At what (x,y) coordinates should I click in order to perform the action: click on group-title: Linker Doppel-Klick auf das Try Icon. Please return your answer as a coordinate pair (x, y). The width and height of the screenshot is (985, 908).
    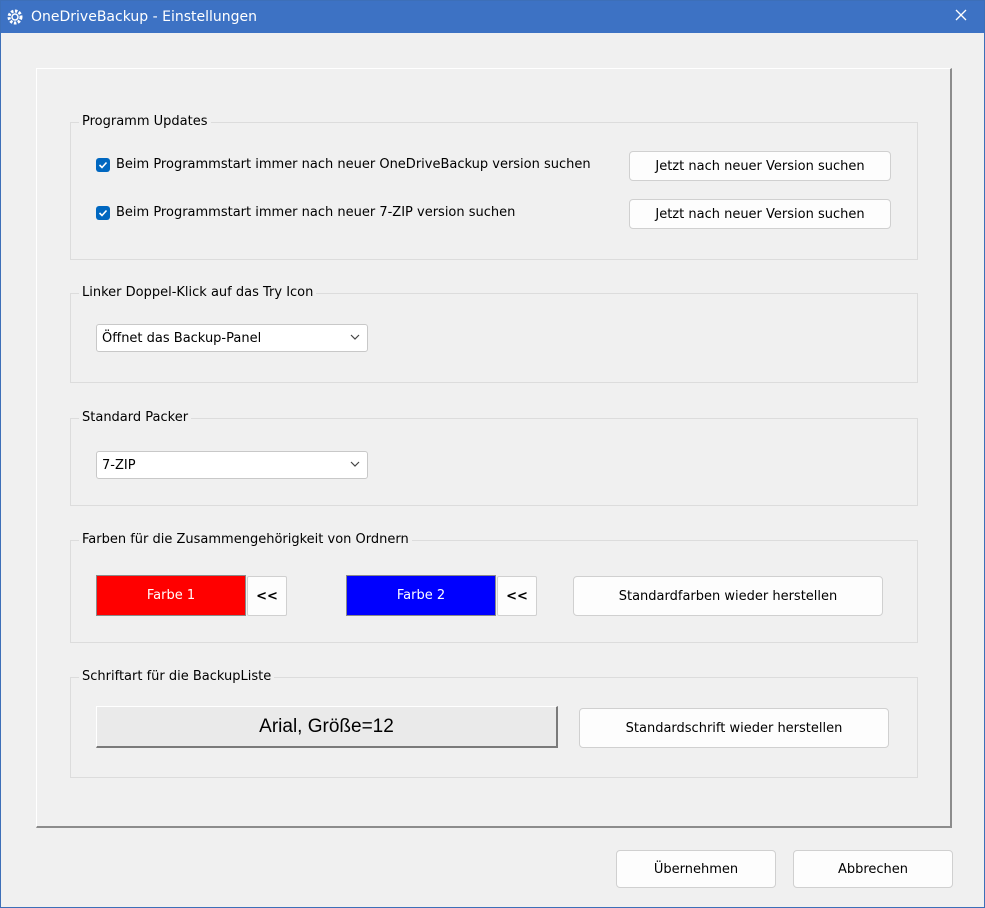
    Looking at the image, I should click on (198, 292).